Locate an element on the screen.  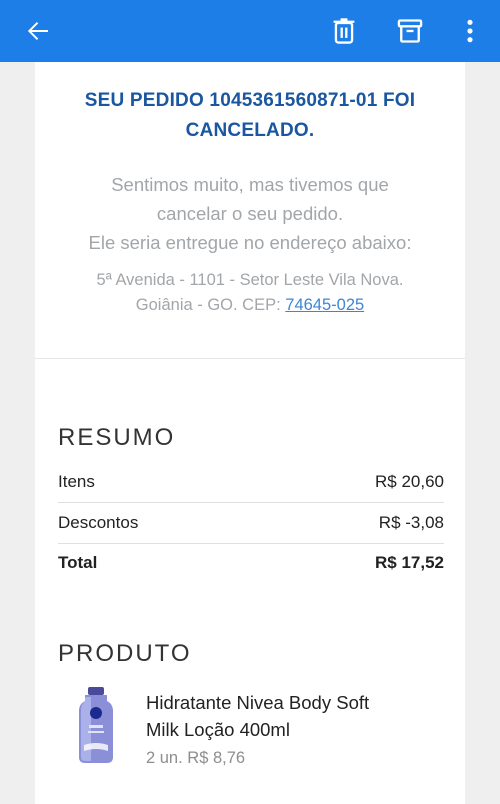
archive-button is located at coordinates (410, 31).